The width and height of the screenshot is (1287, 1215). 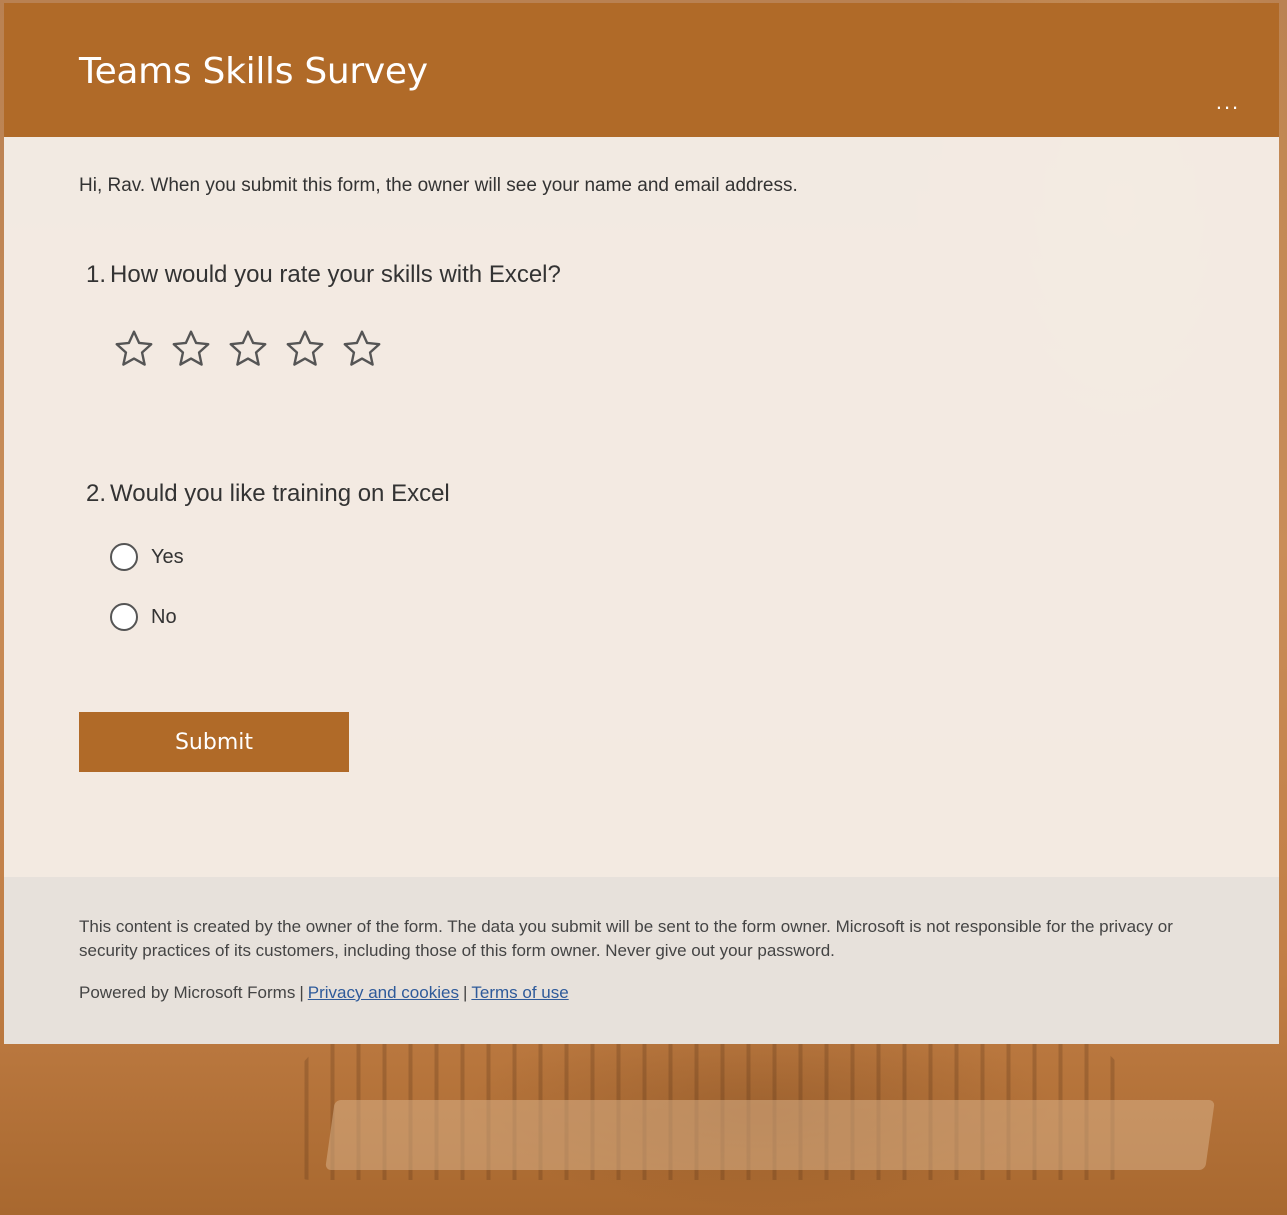 I want to click on option-label: No, so click(x=164, y=616).